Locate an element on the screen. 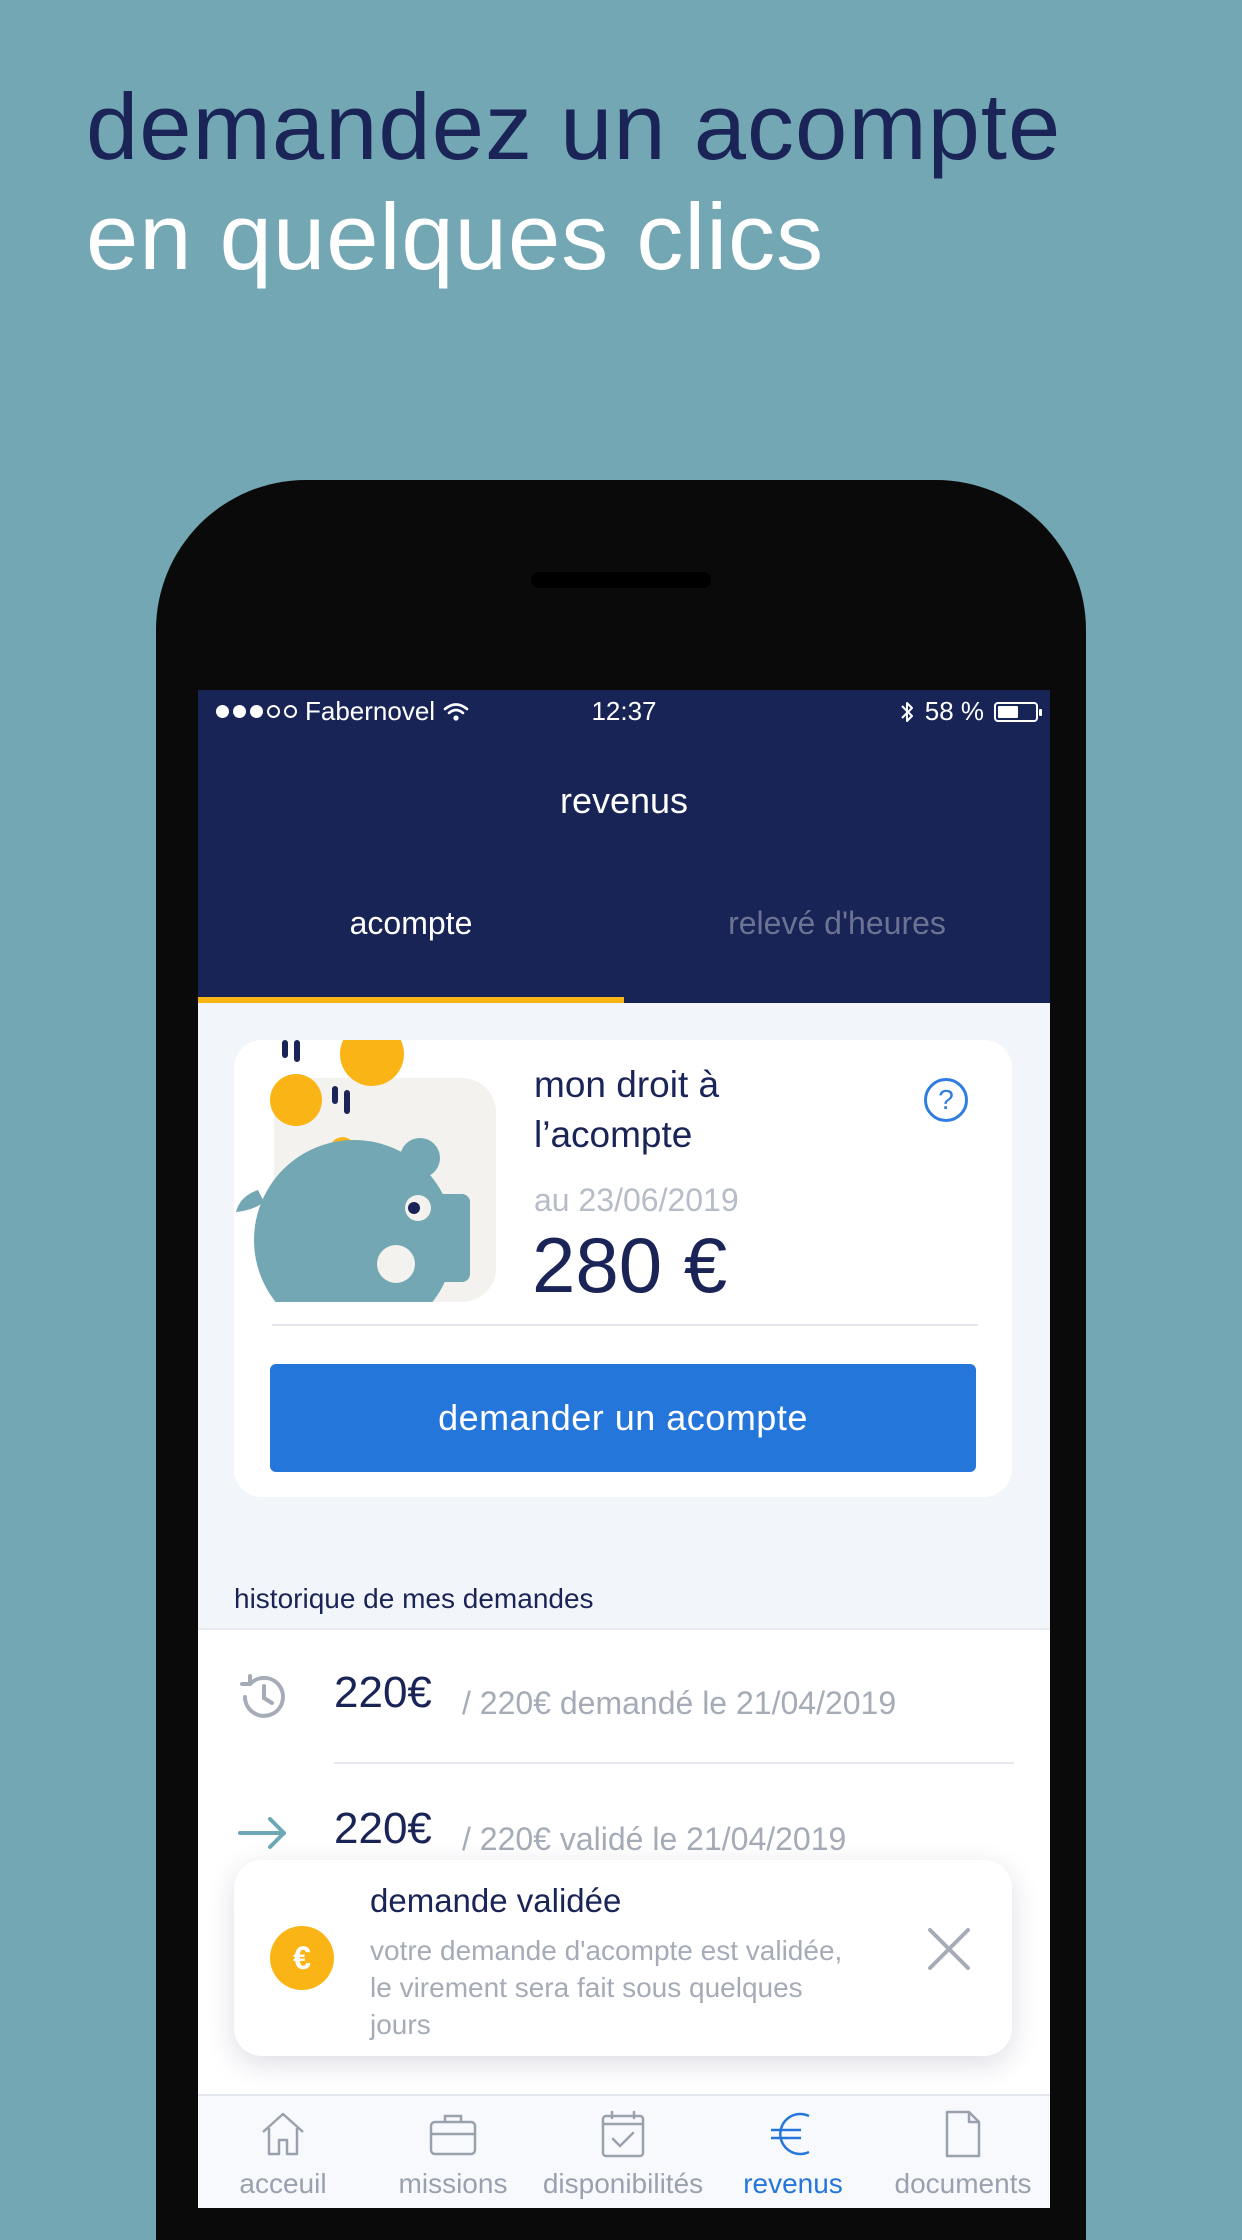 The image size is (1242, 2240). card-divider is located at coordinates (625, 1325).